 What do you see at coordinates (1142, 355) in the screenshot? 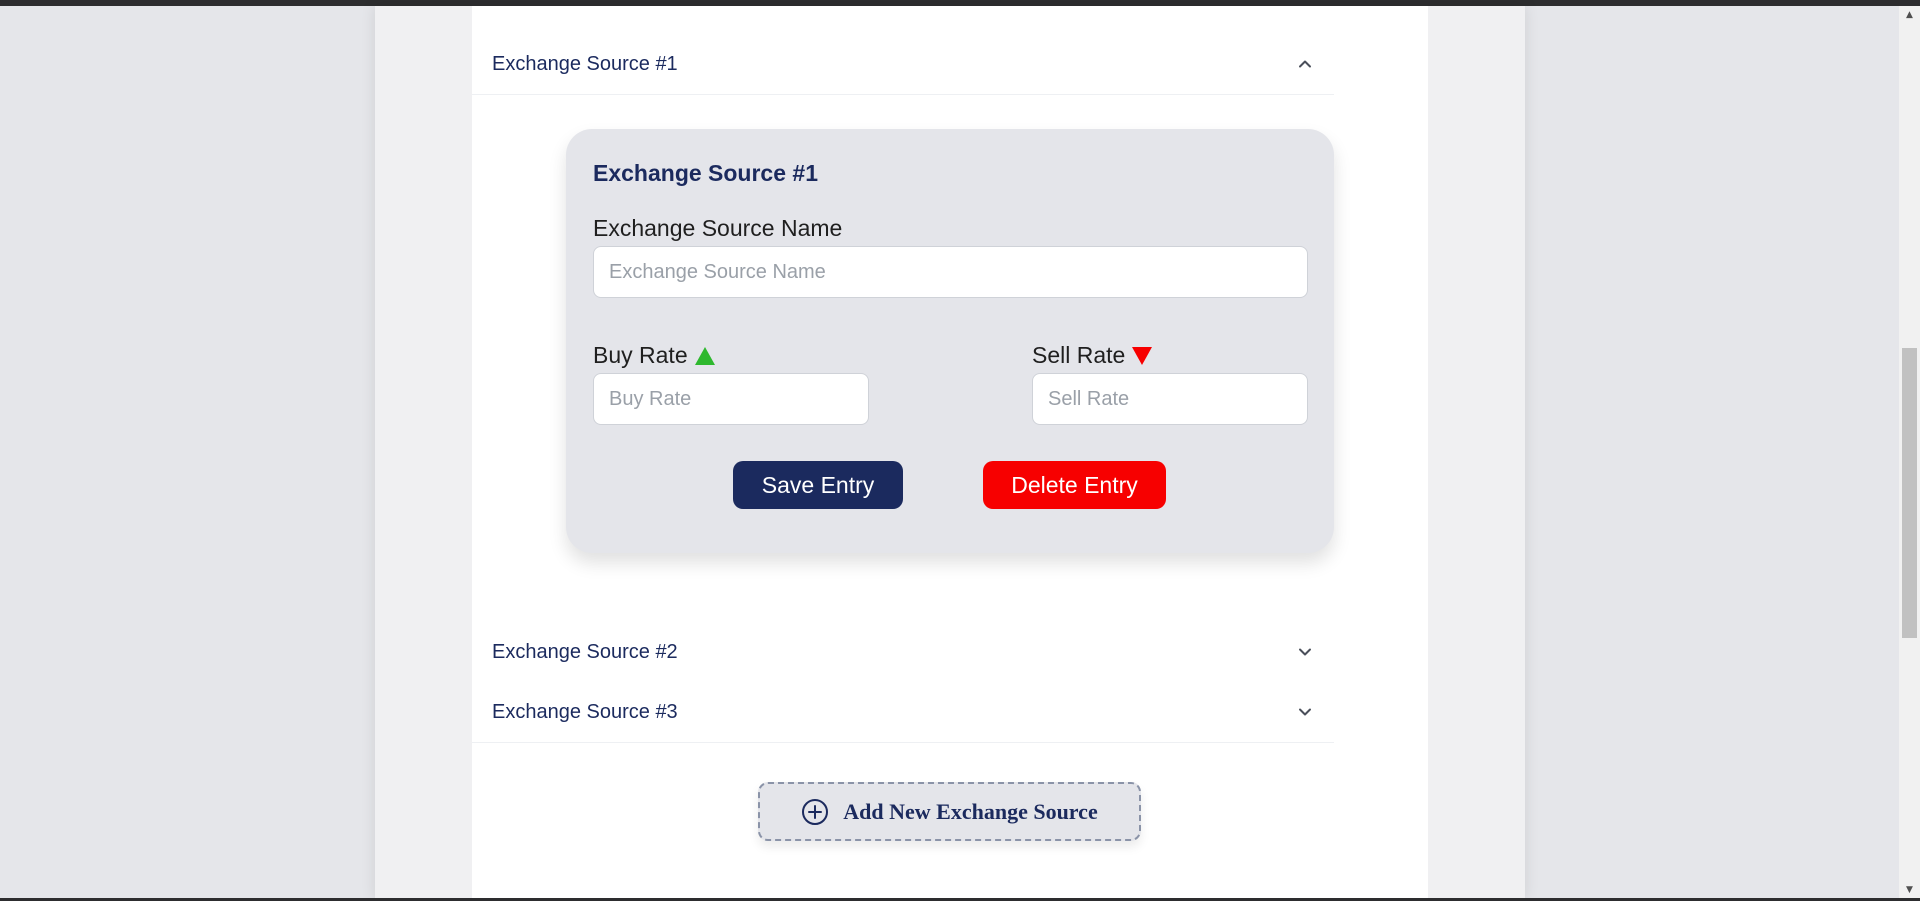
I see `triangle-down-icon` at bounding box center [1142, 355].